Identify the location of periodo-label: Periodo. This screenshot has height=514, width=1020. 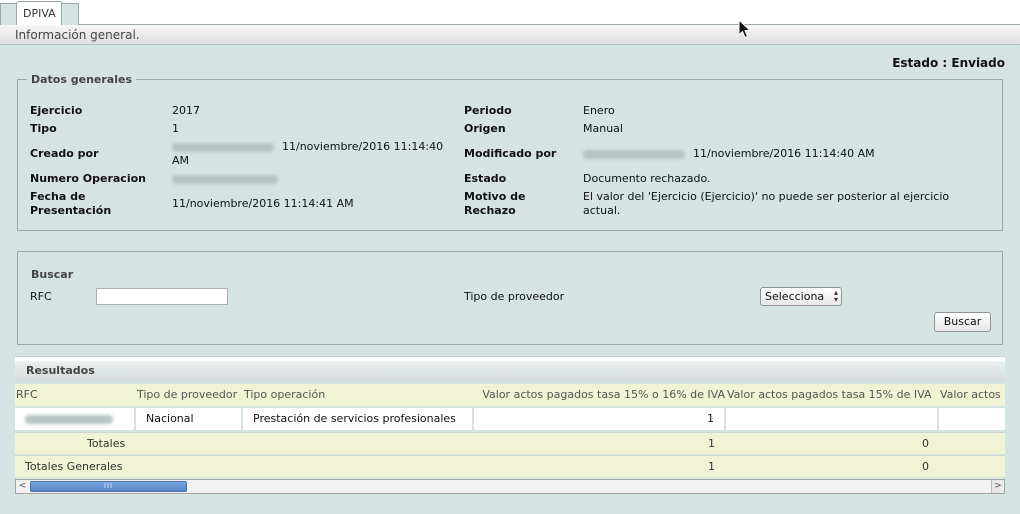
(488, 110).